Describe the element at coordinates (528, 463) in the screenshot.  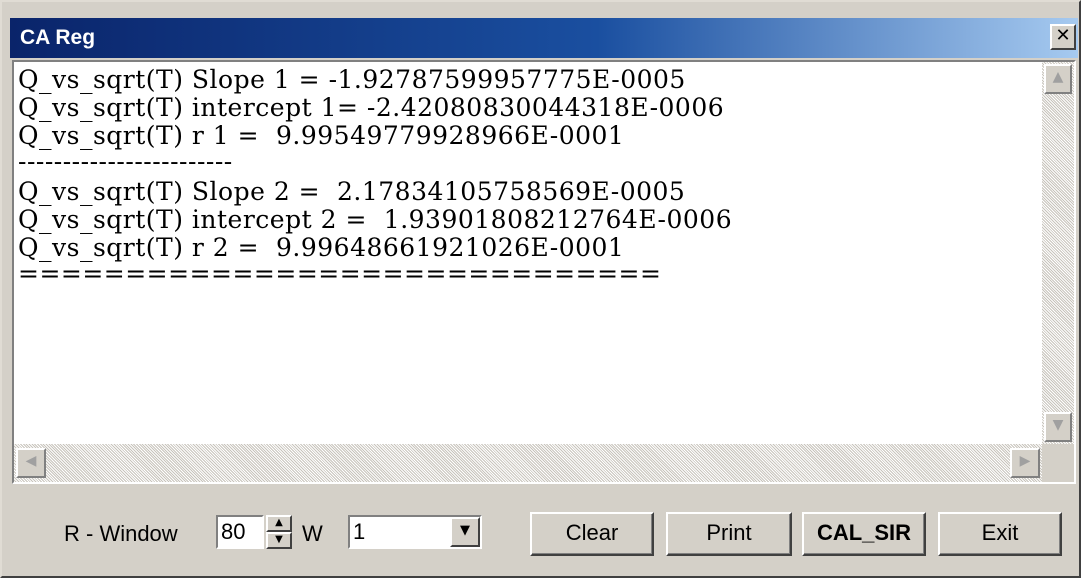
I see `horizontal-scrollbar: ◀ ▶` at that location.